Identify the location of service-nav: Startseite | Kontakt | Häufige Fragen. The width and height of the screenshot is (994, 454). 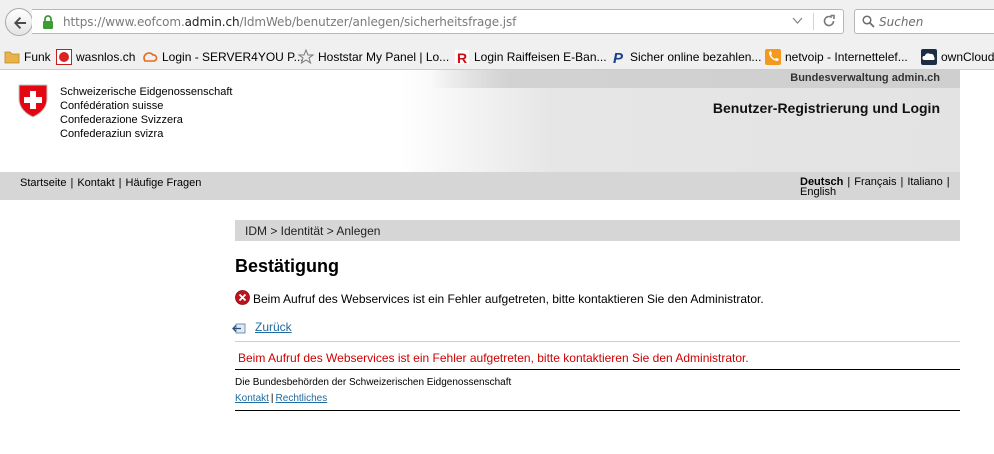
(110, 183).